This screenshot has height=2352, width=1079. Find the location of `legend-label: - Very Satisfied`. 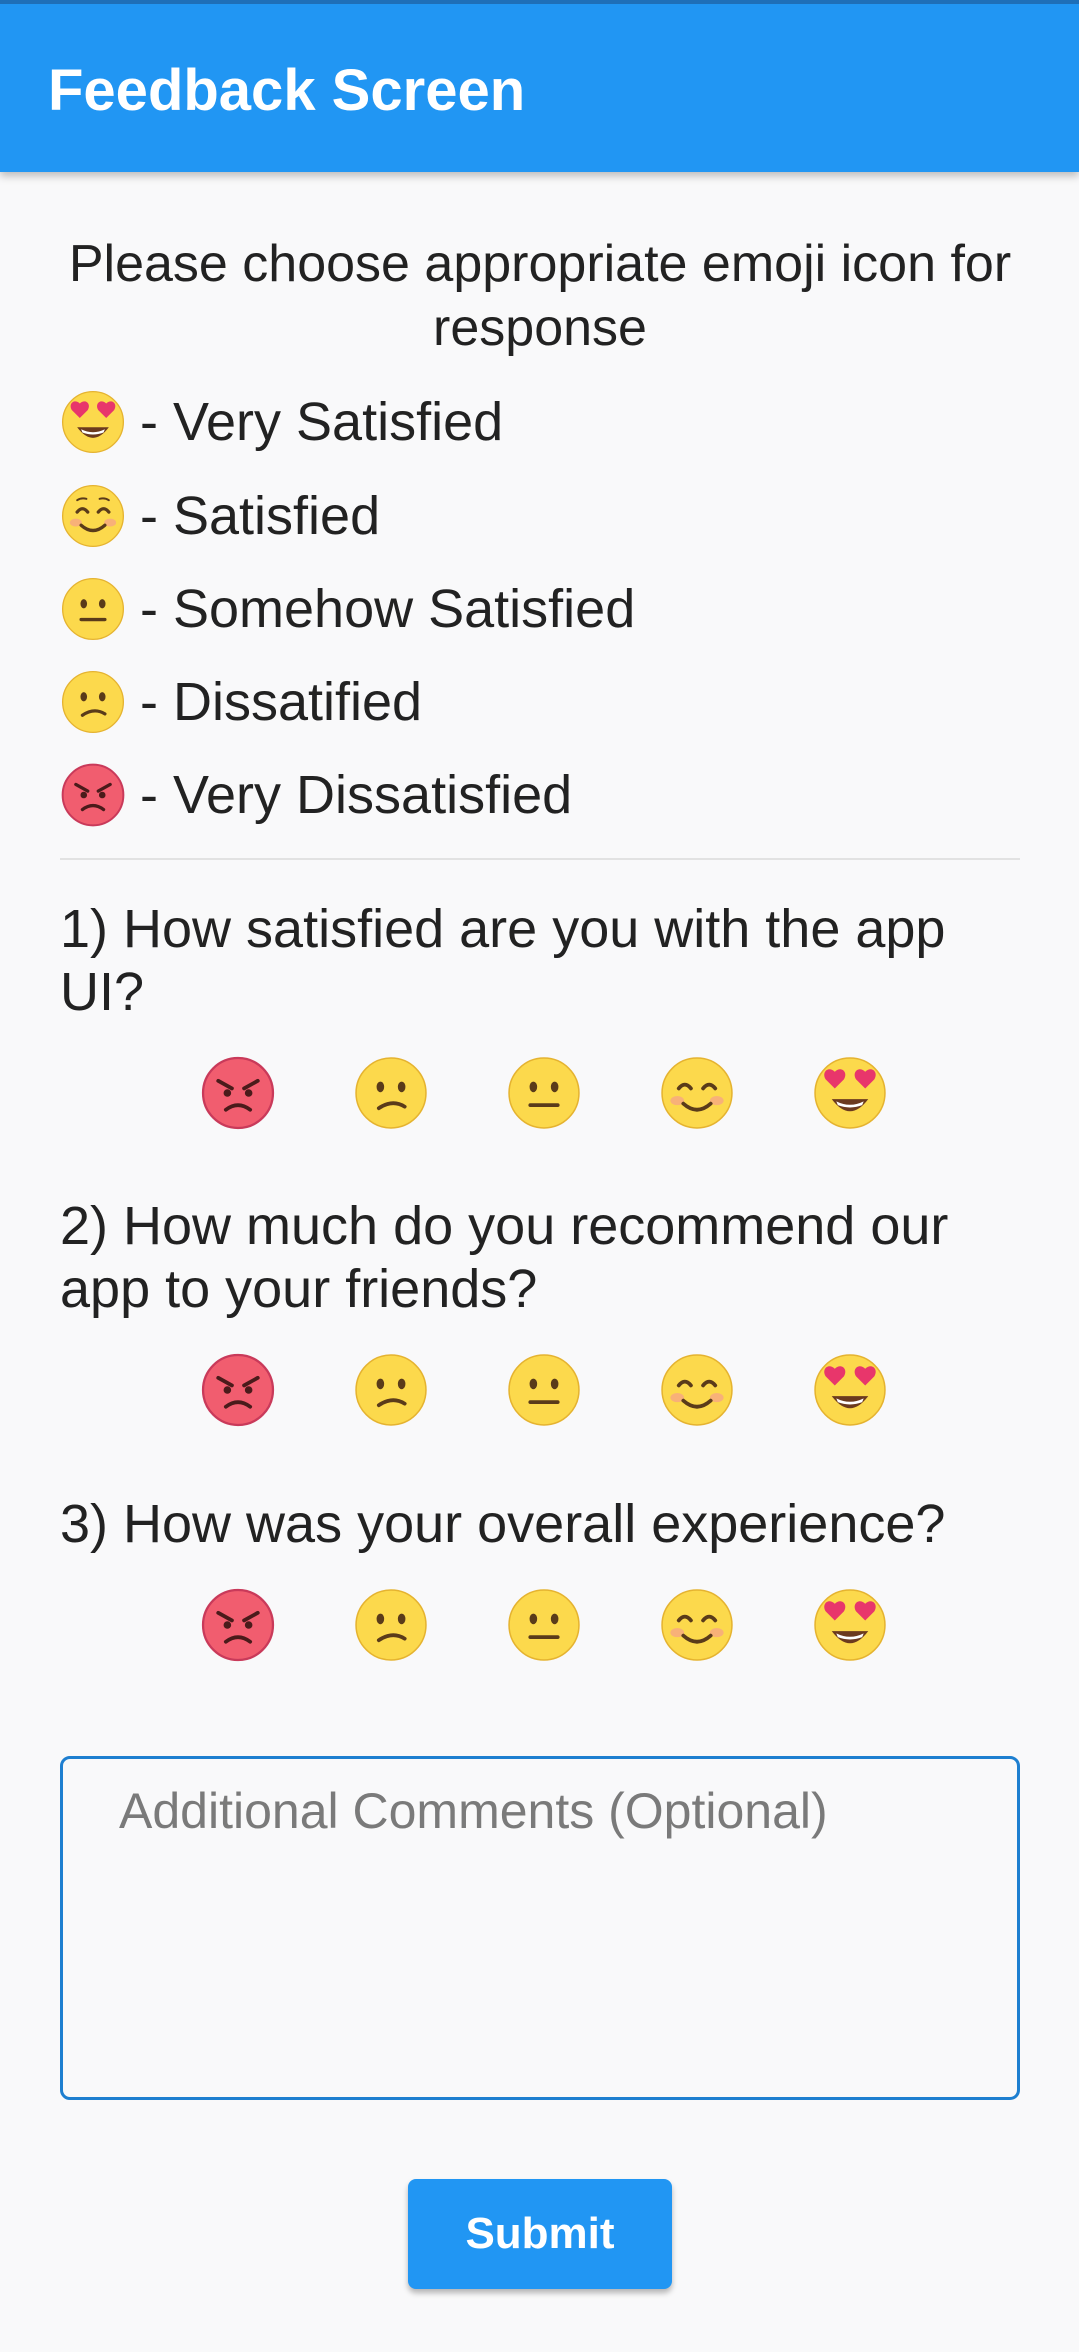

legend-label: - Very Satisfied is located at coordinates (322, 422).